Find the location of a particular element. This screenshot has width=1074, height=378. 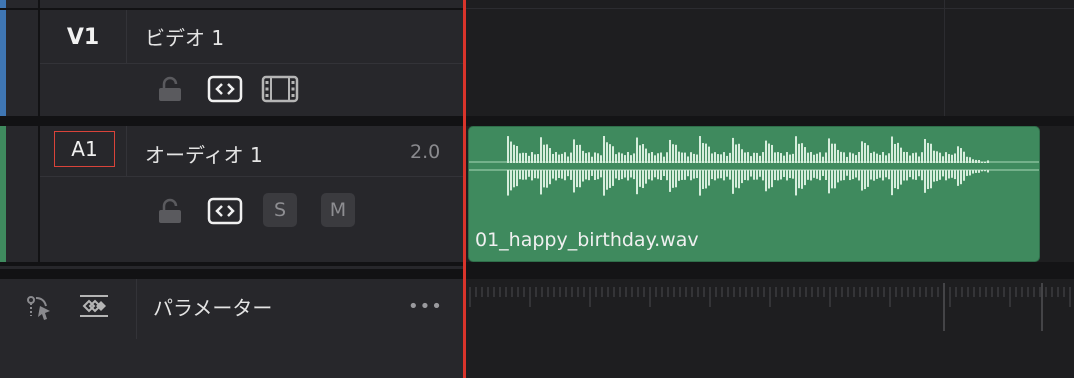

clip-name: 01_happy_birthday.wav is located at coordinates (587, 240).